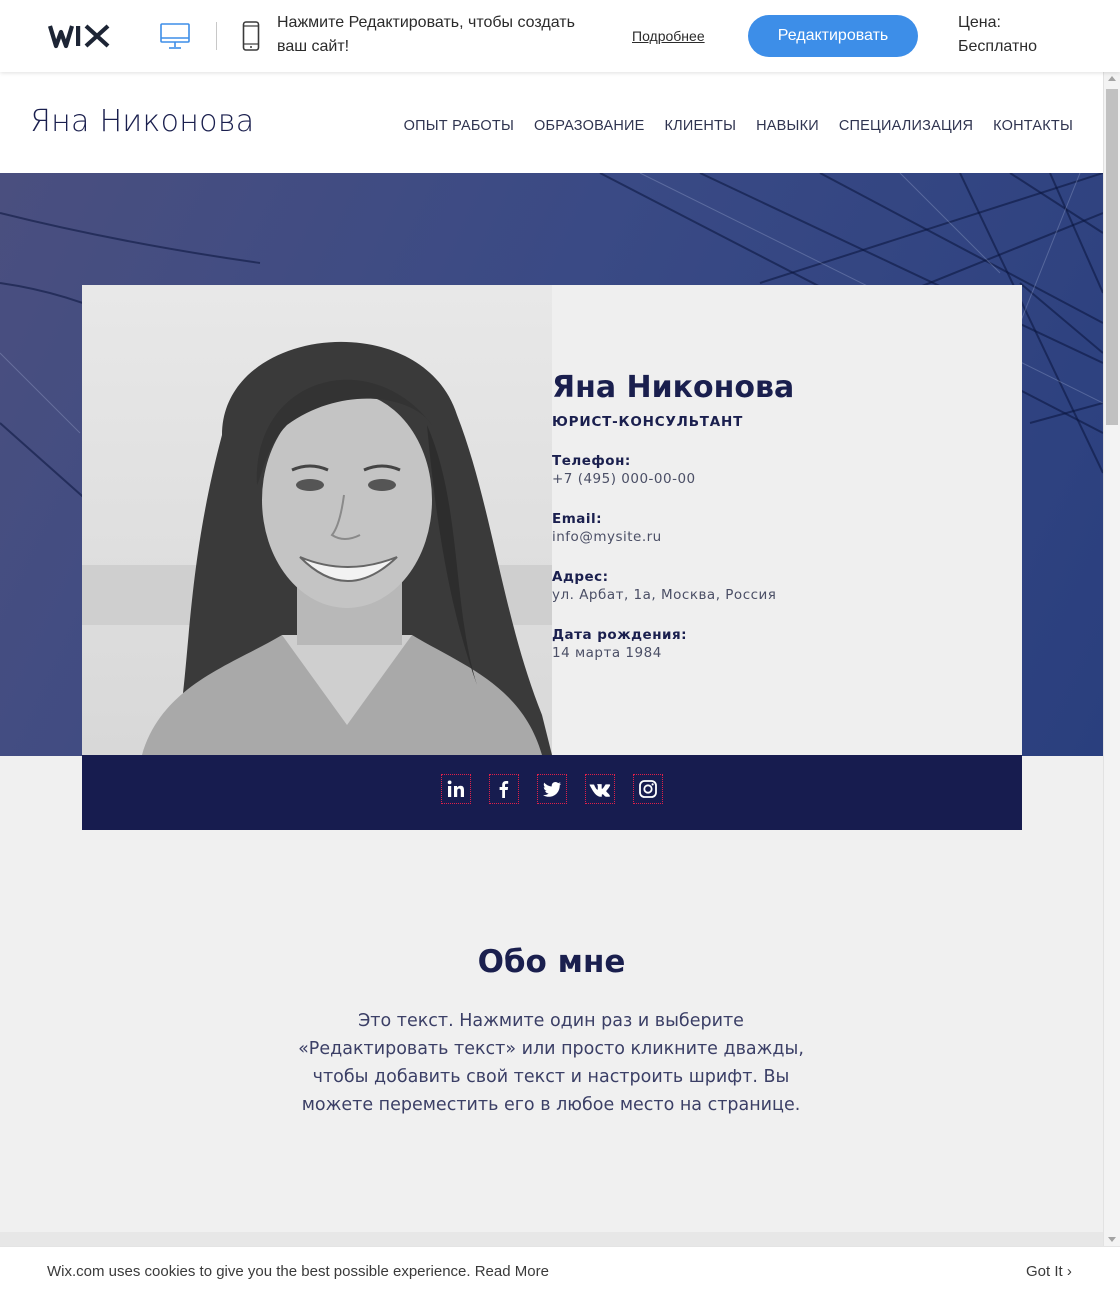 The image size is (1120, 1294). I want to click on site-title: Яна Никонова, so click(142, 121).